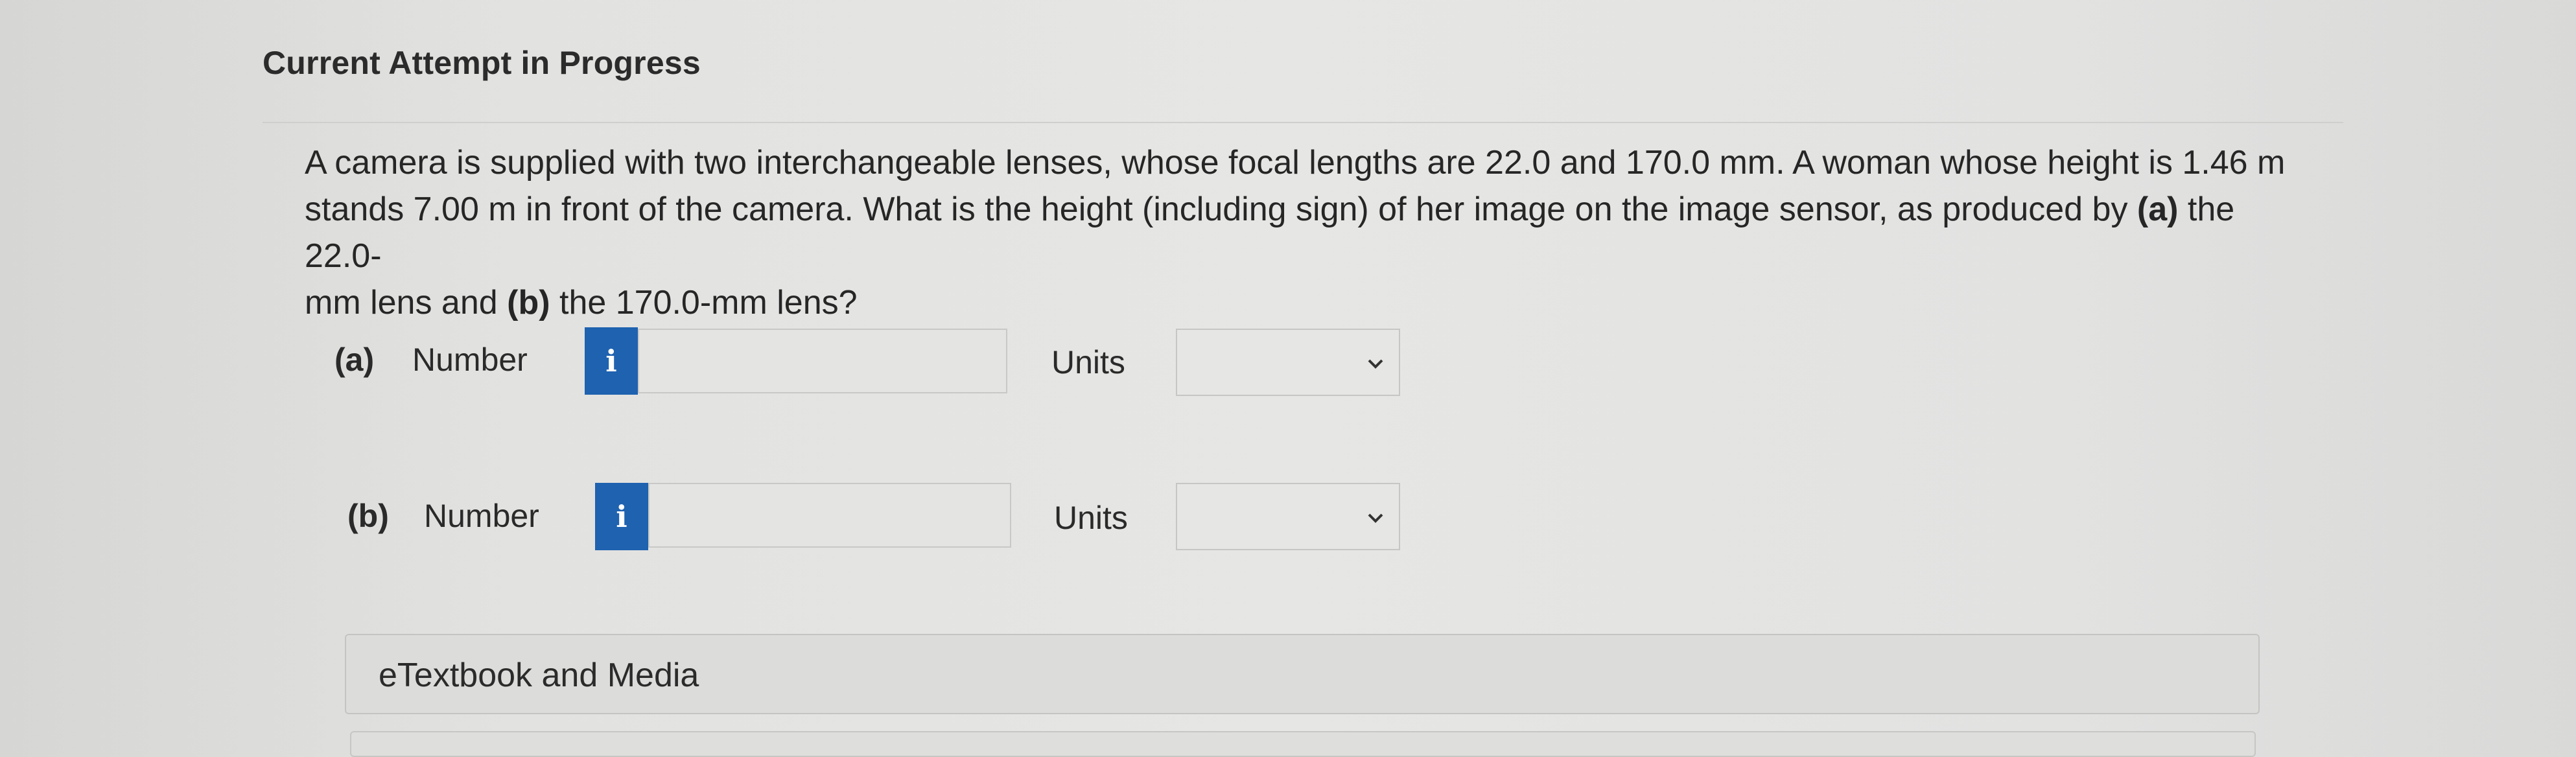 The width and height of the screenshot is (2576, 757). What do you see at coordinates (1088, 362) in the screenshot?
I see `part-a-units-label: Units` at bounding box center [1088, 362].